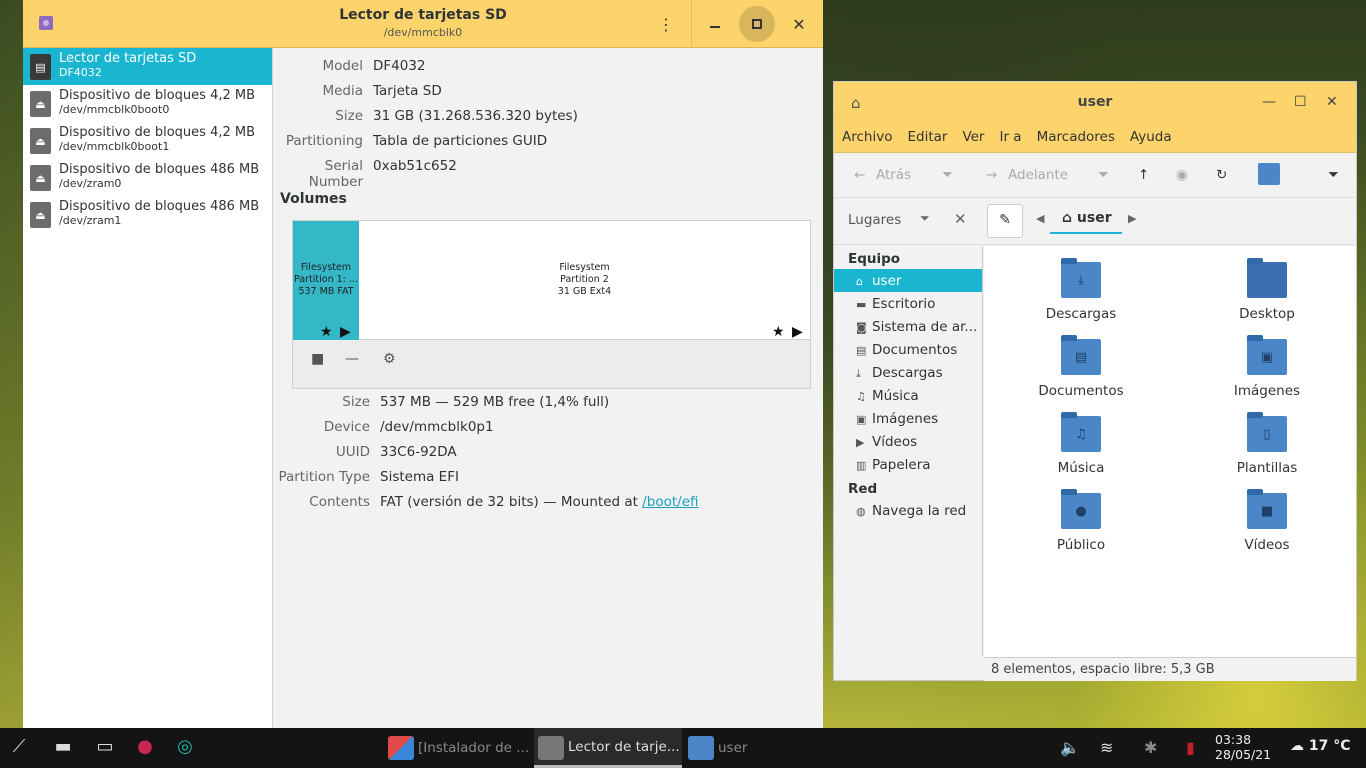 Image resolution: width=1366 pixels, height=768 pixels. Describe the element at coordinates (317, 359) in the screenshot. I see `unmount-button: ■` at that location.